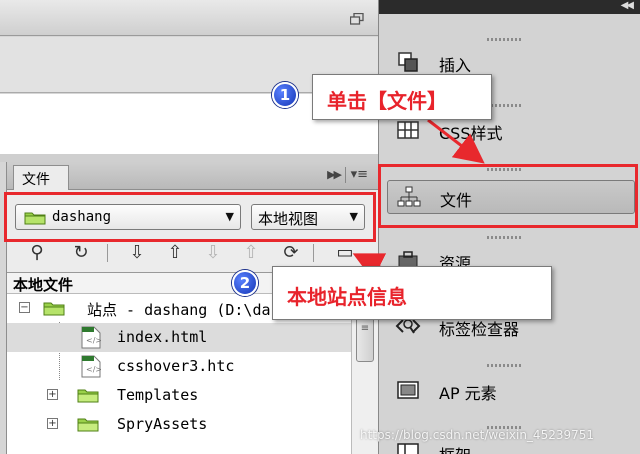  I want to click on collapse-dock-icon: ◀◀, so click(627, 5).